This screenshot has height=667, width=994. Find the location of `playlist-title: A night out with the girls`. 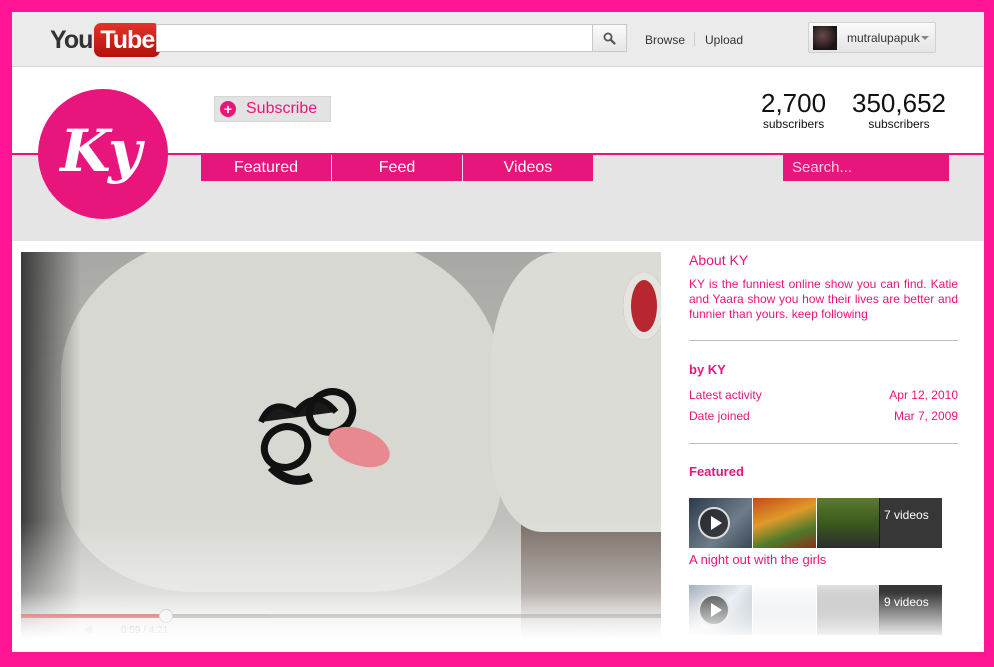

playlist-title: A night out with the girls is located at coordinates (757, 559).